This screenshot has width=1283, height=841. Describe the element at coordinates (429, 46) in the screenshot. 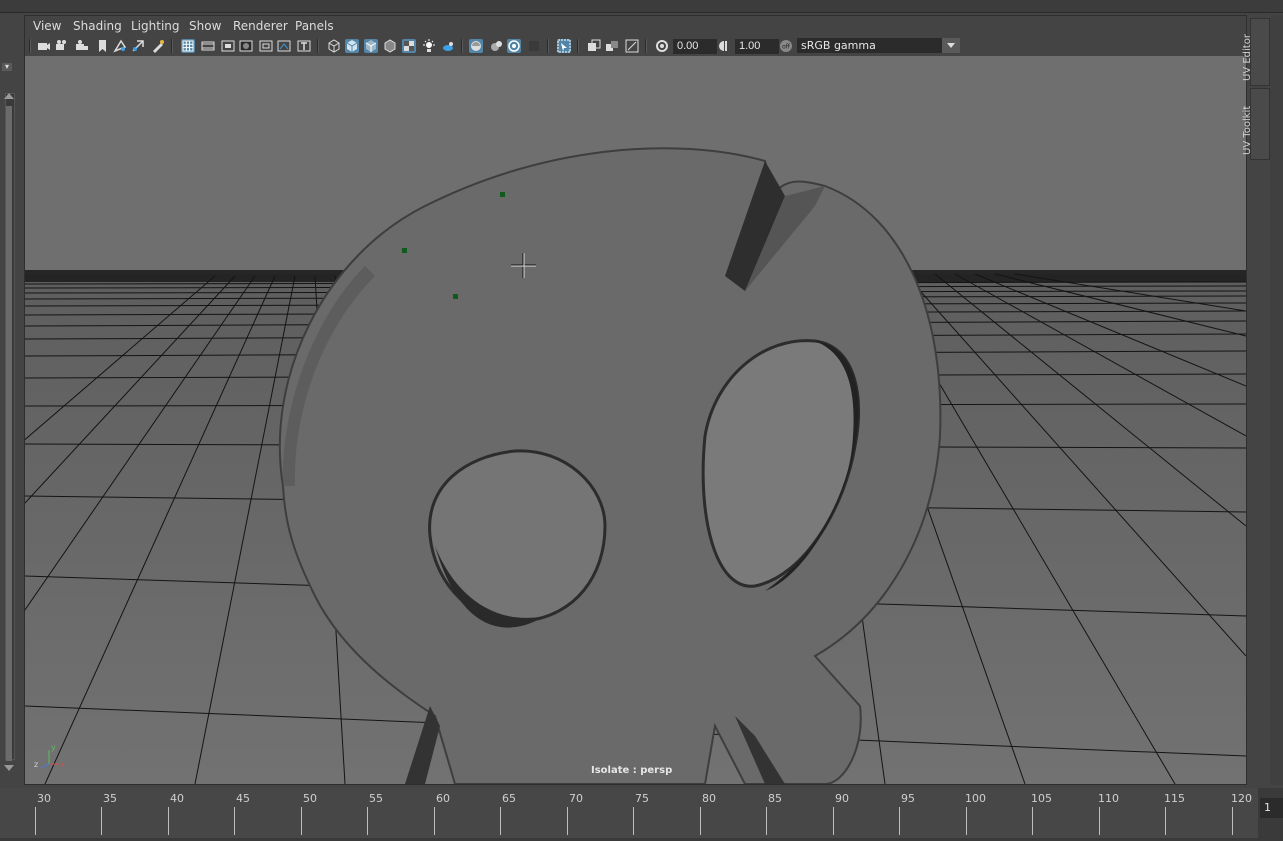

I see `shadows-icon` at that location.